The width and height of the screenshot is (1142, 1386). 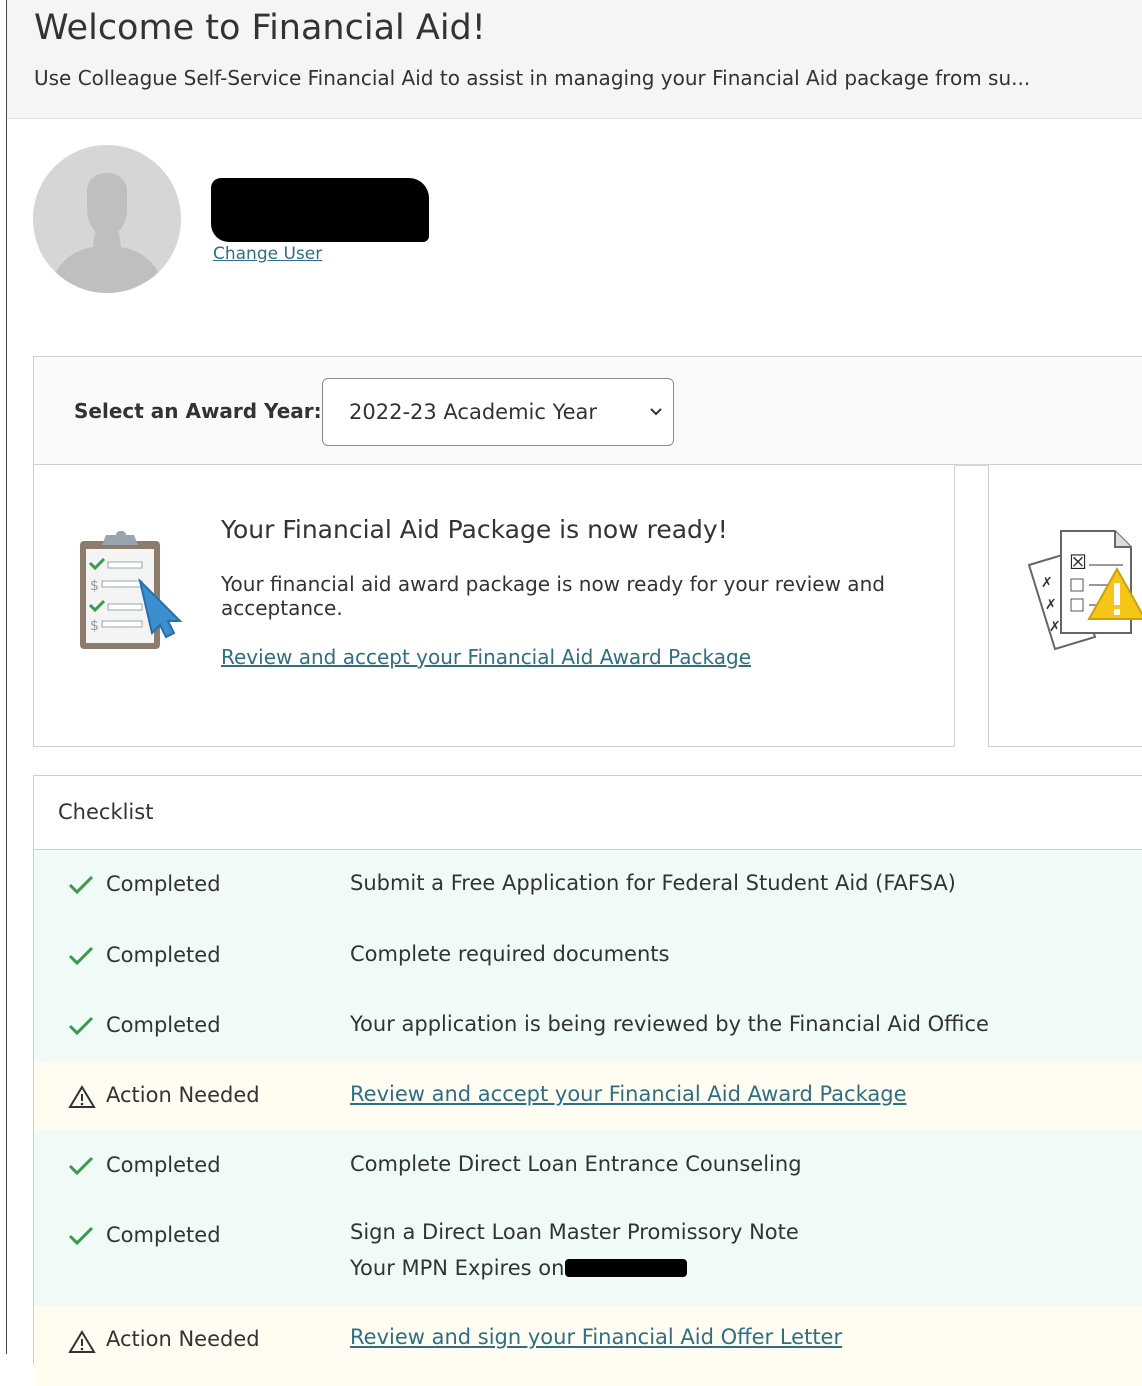 I want to click on documents-warning-icon: ✗ ✗ ✗ ☒, so click(x=1084, y=590).